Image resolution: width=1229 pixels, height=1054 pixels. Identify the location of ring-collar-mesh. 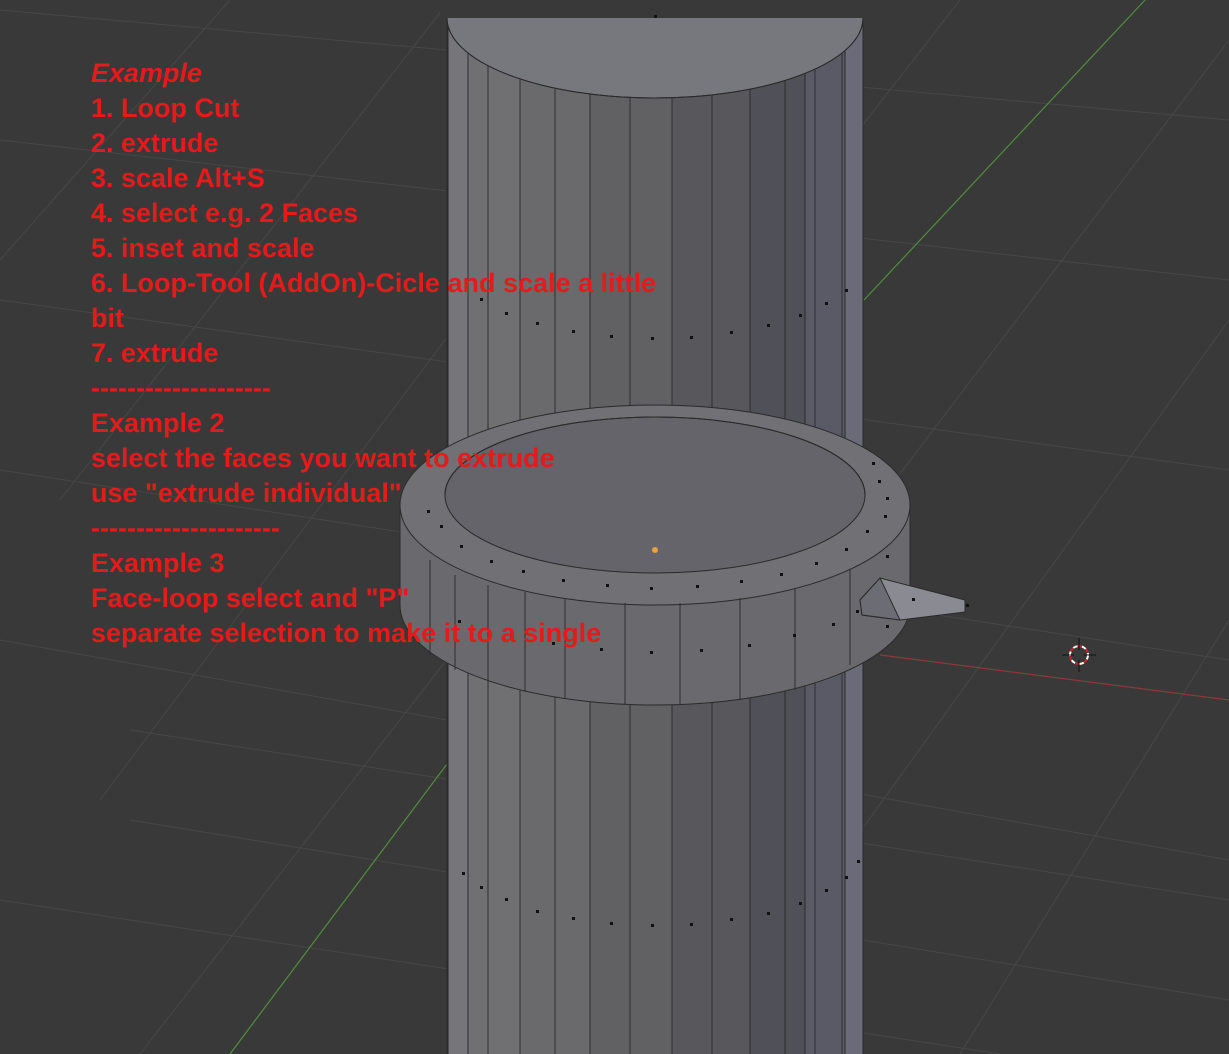
(655, 555).